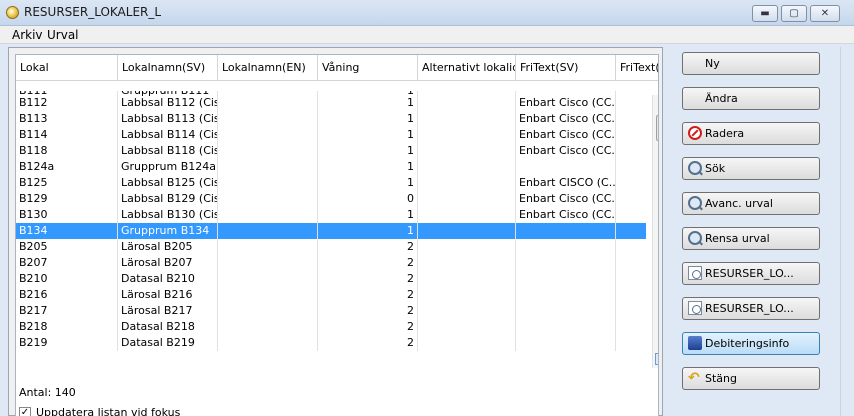 The image size is (854, 416). I want to click on table-row-selected: B134 Grupprum B134 1, so click(331, 231).